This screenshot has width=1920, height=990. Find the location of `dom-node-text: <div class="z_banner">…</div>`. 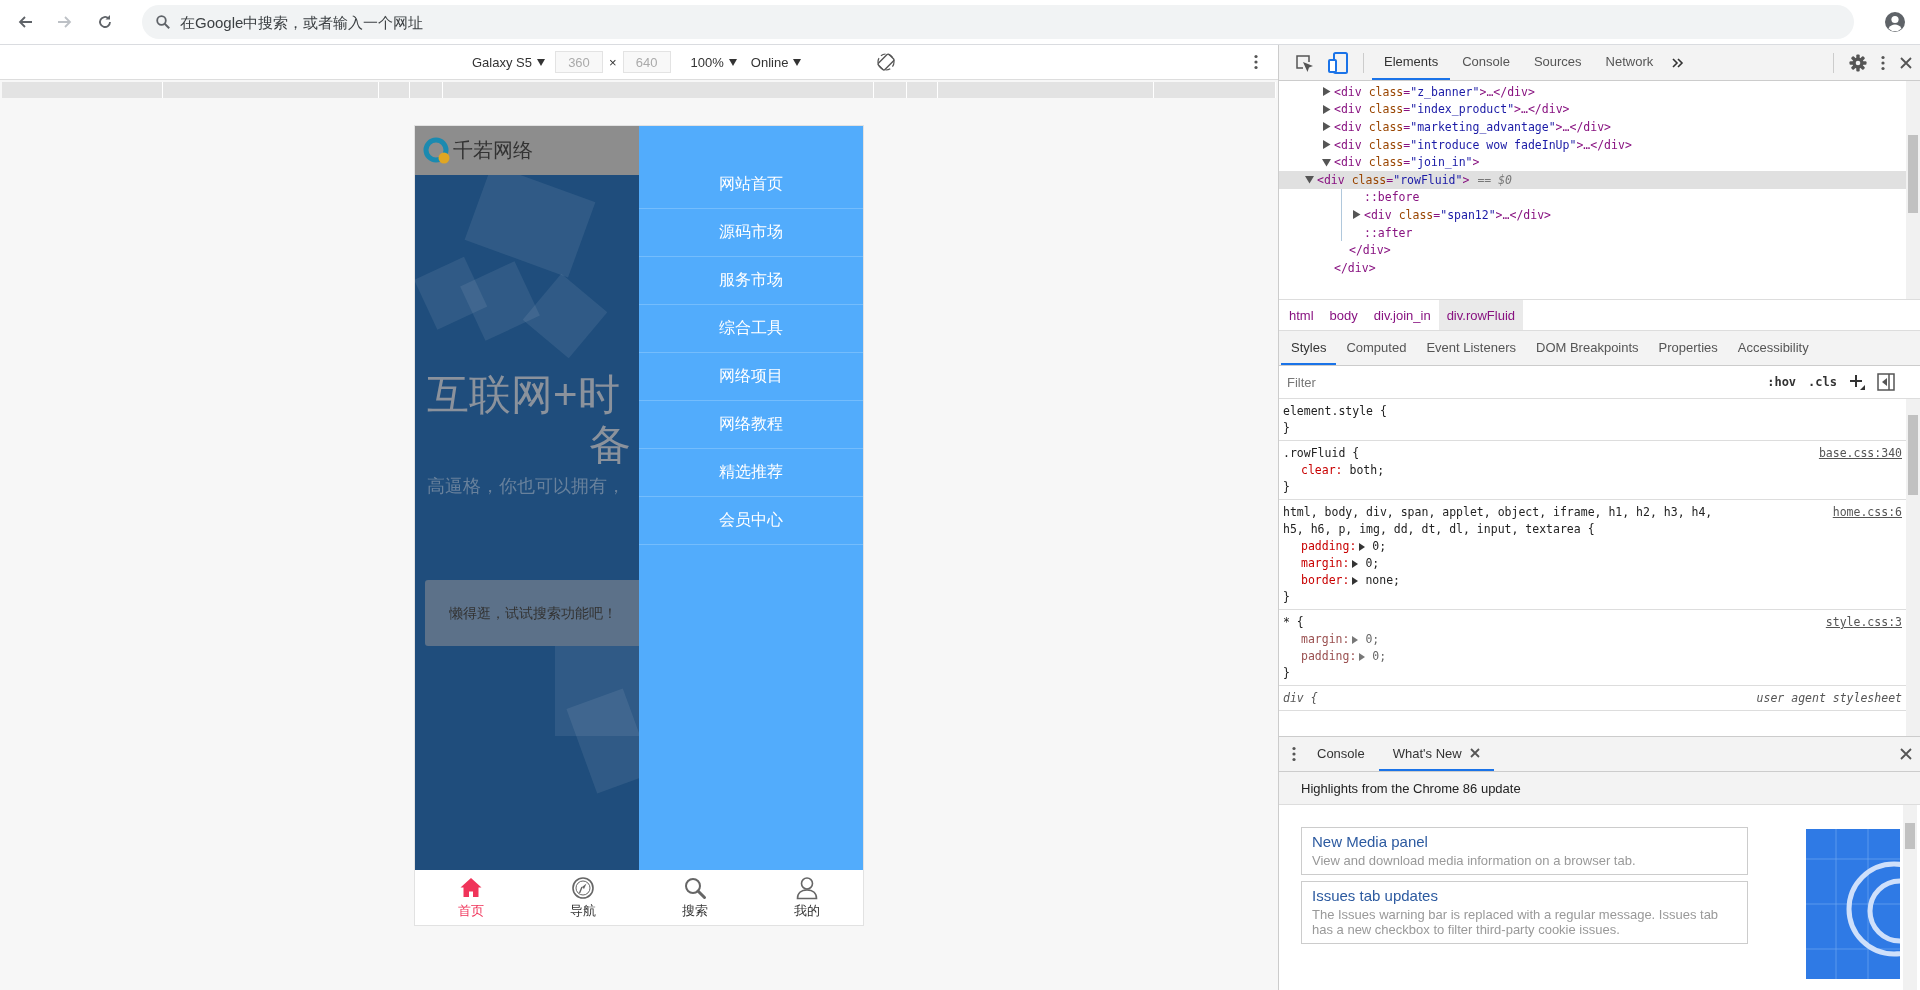

dom-node-text: <div class="z_banner">…</div> is located at coordinates (1434, 91).